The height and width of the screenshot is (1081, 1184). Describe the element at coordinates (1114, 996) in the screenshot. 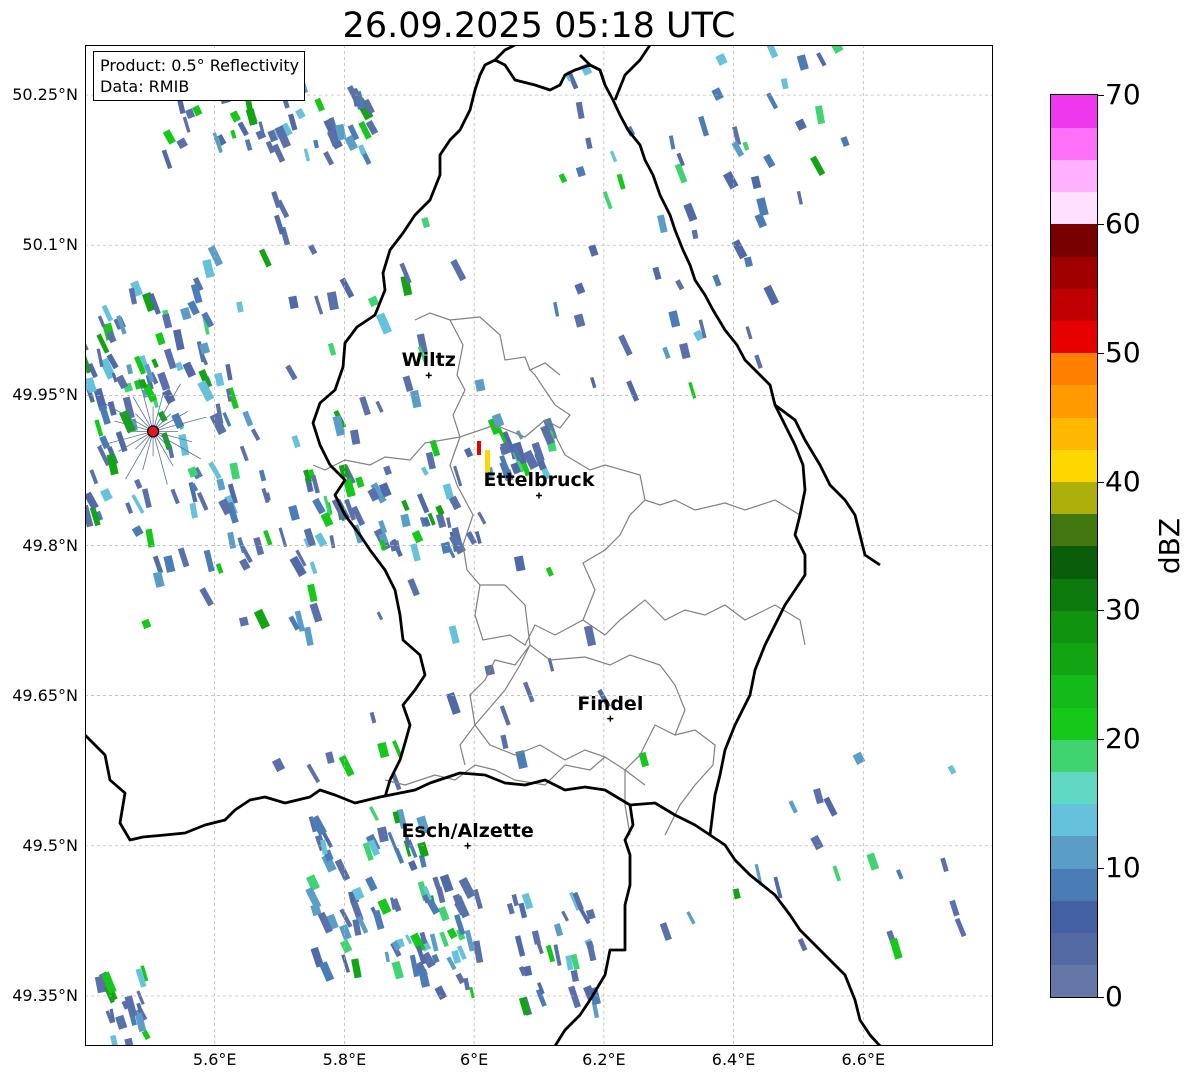

I see `colorbar-tick-label: 0` at that location.